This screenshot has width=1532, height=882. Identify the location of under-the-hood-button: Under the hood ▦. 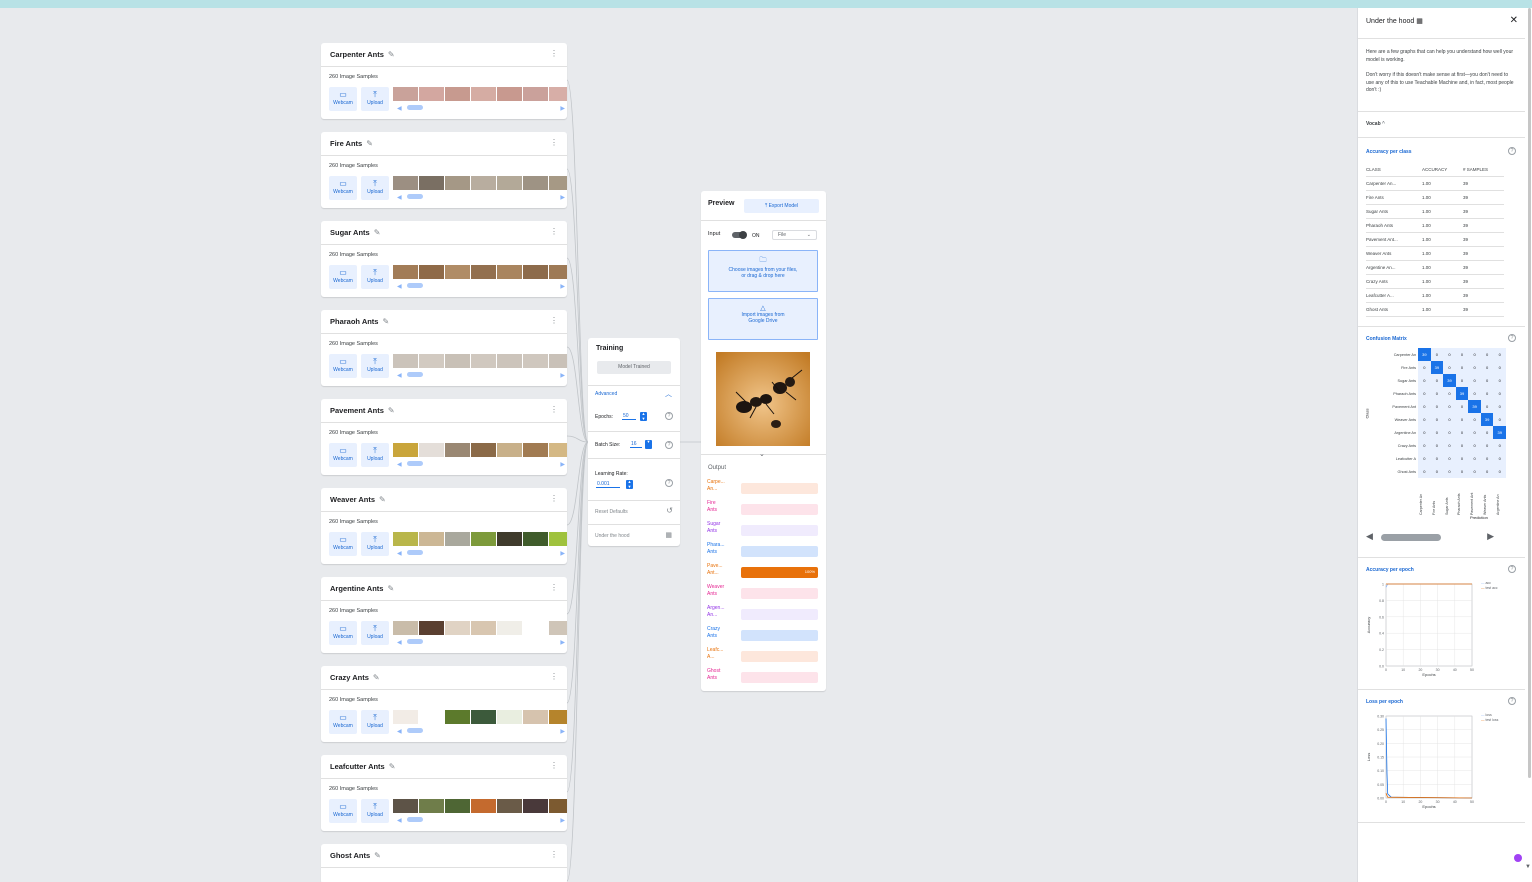
(634, 534).